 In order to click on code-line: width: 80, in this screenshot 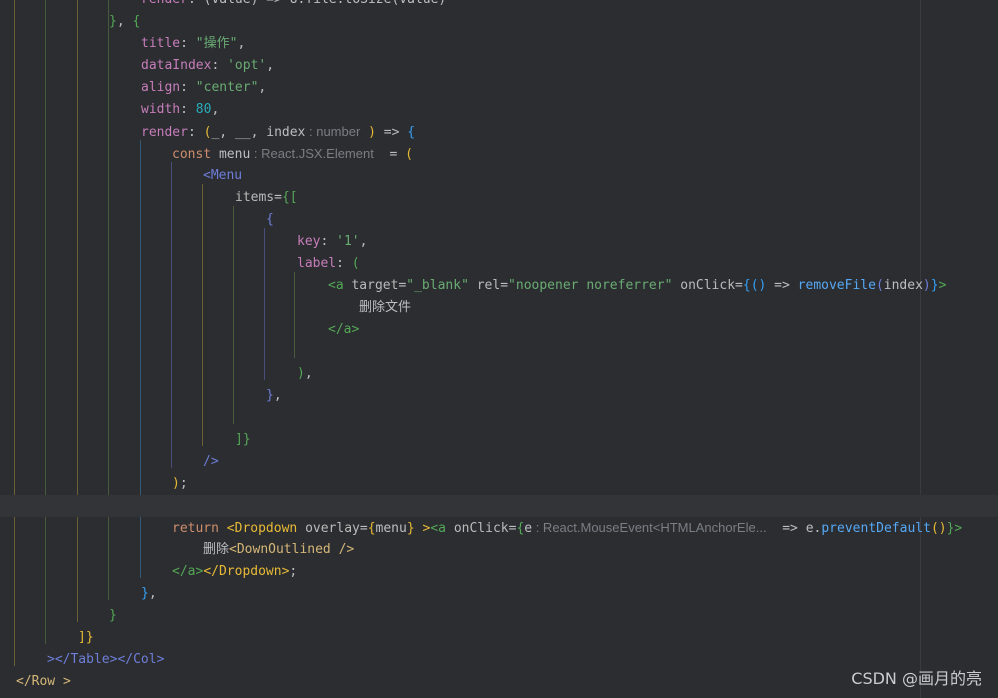, I will do `click(180, 110)`.